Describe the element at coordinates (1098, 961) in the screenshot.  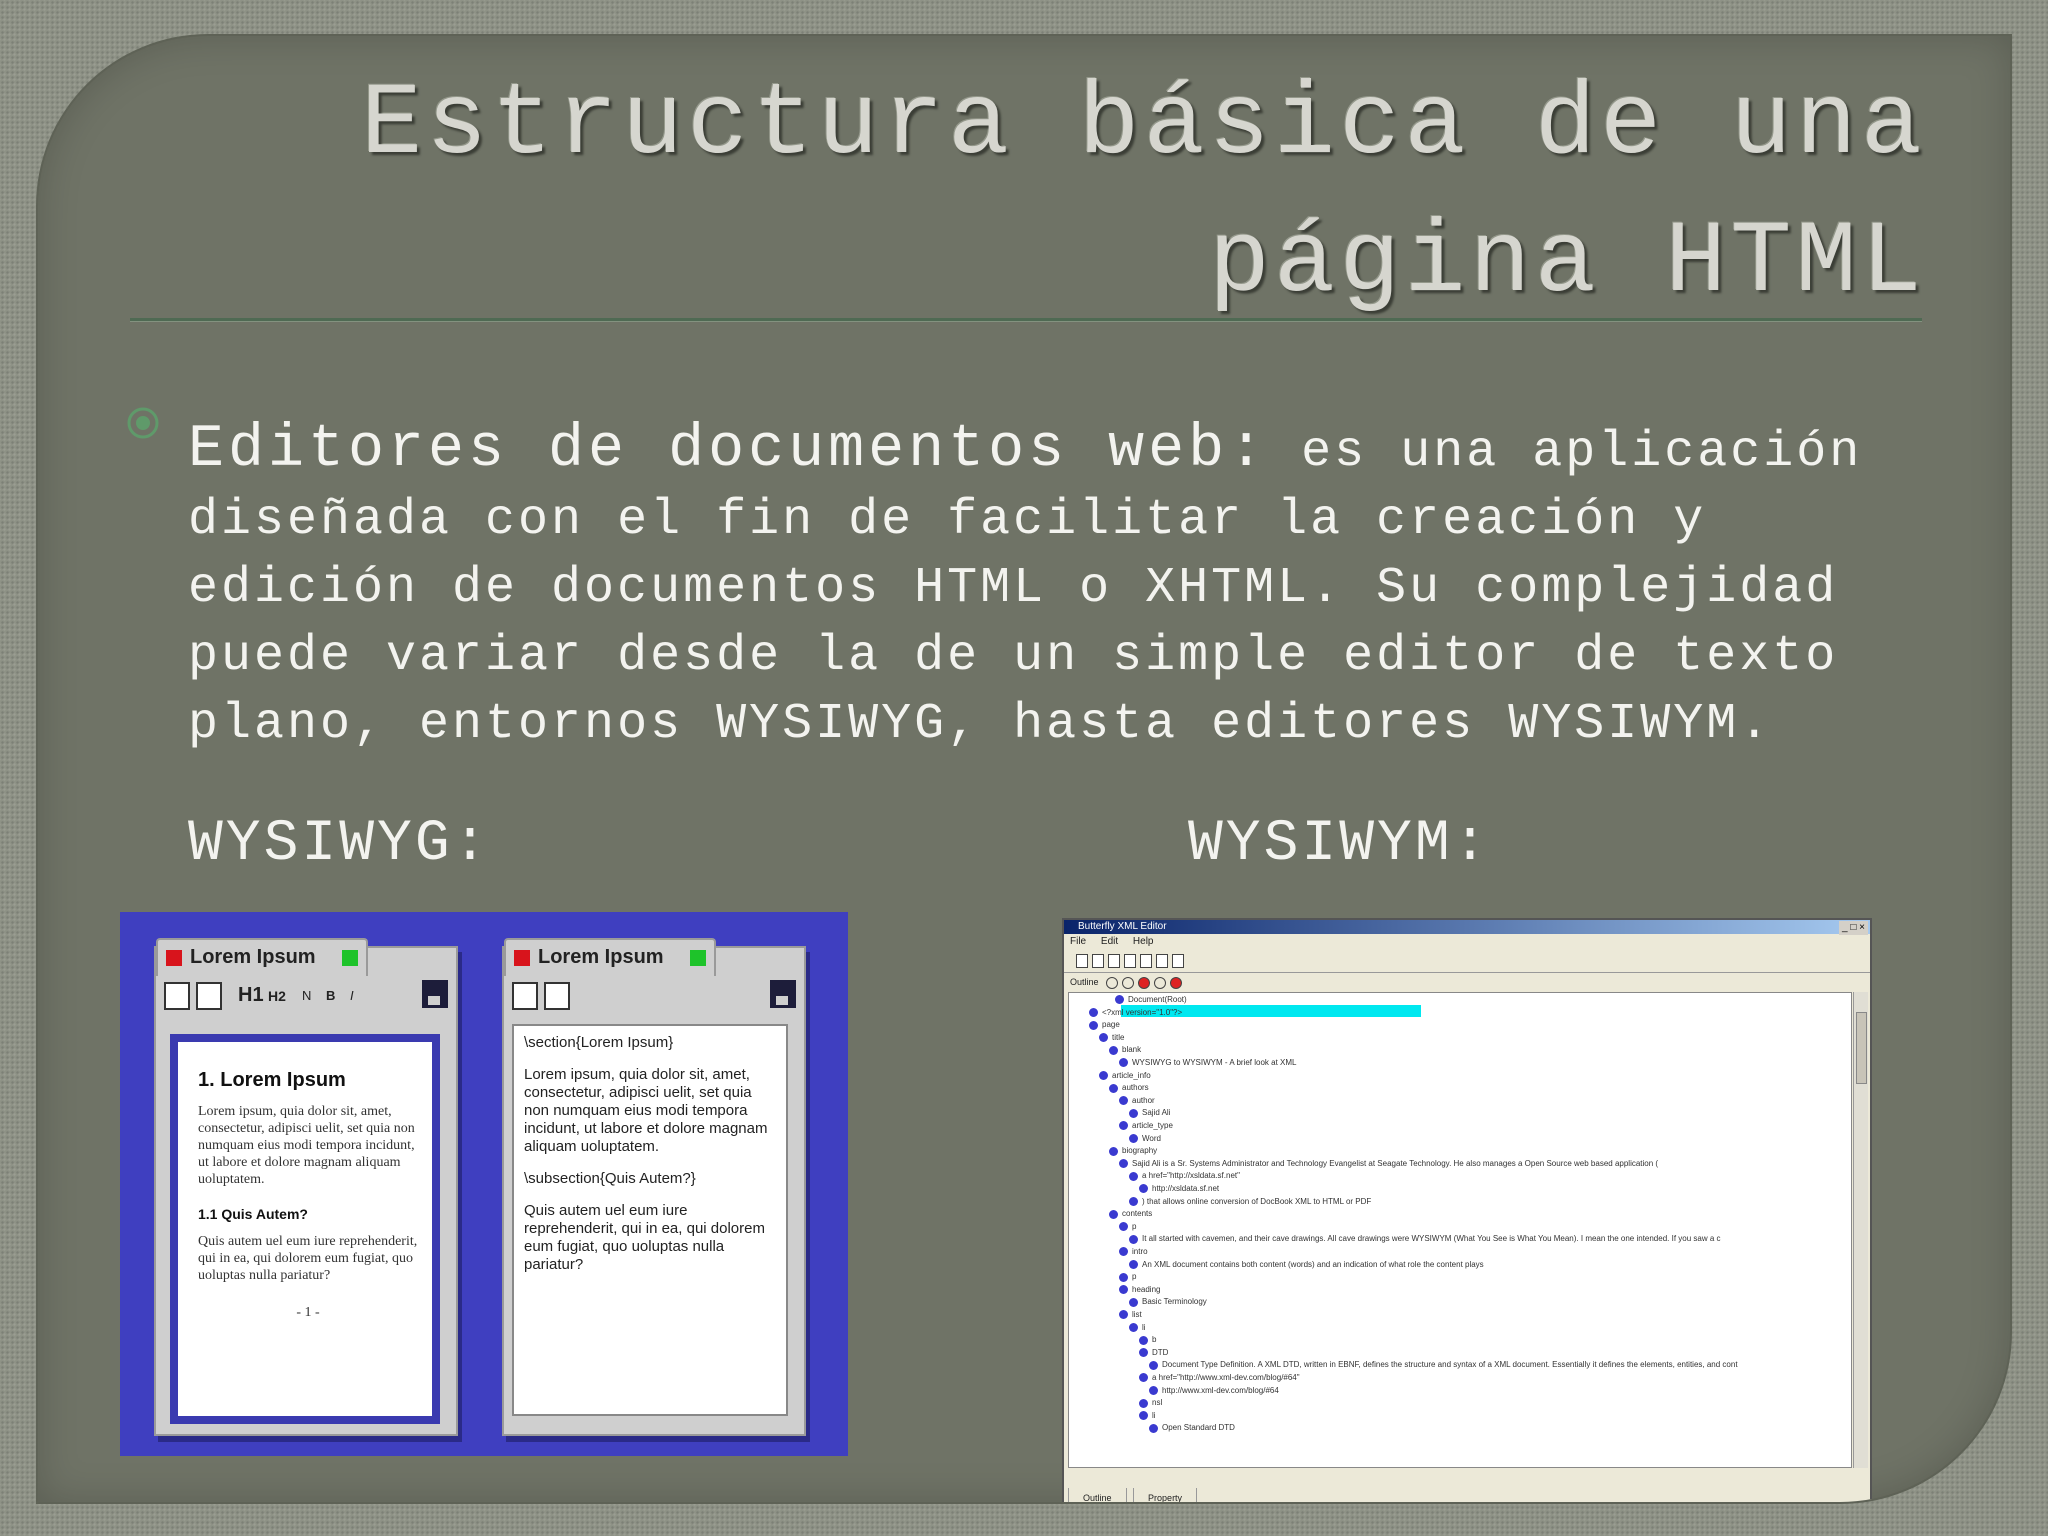
I see `open-file-icon` at that location.